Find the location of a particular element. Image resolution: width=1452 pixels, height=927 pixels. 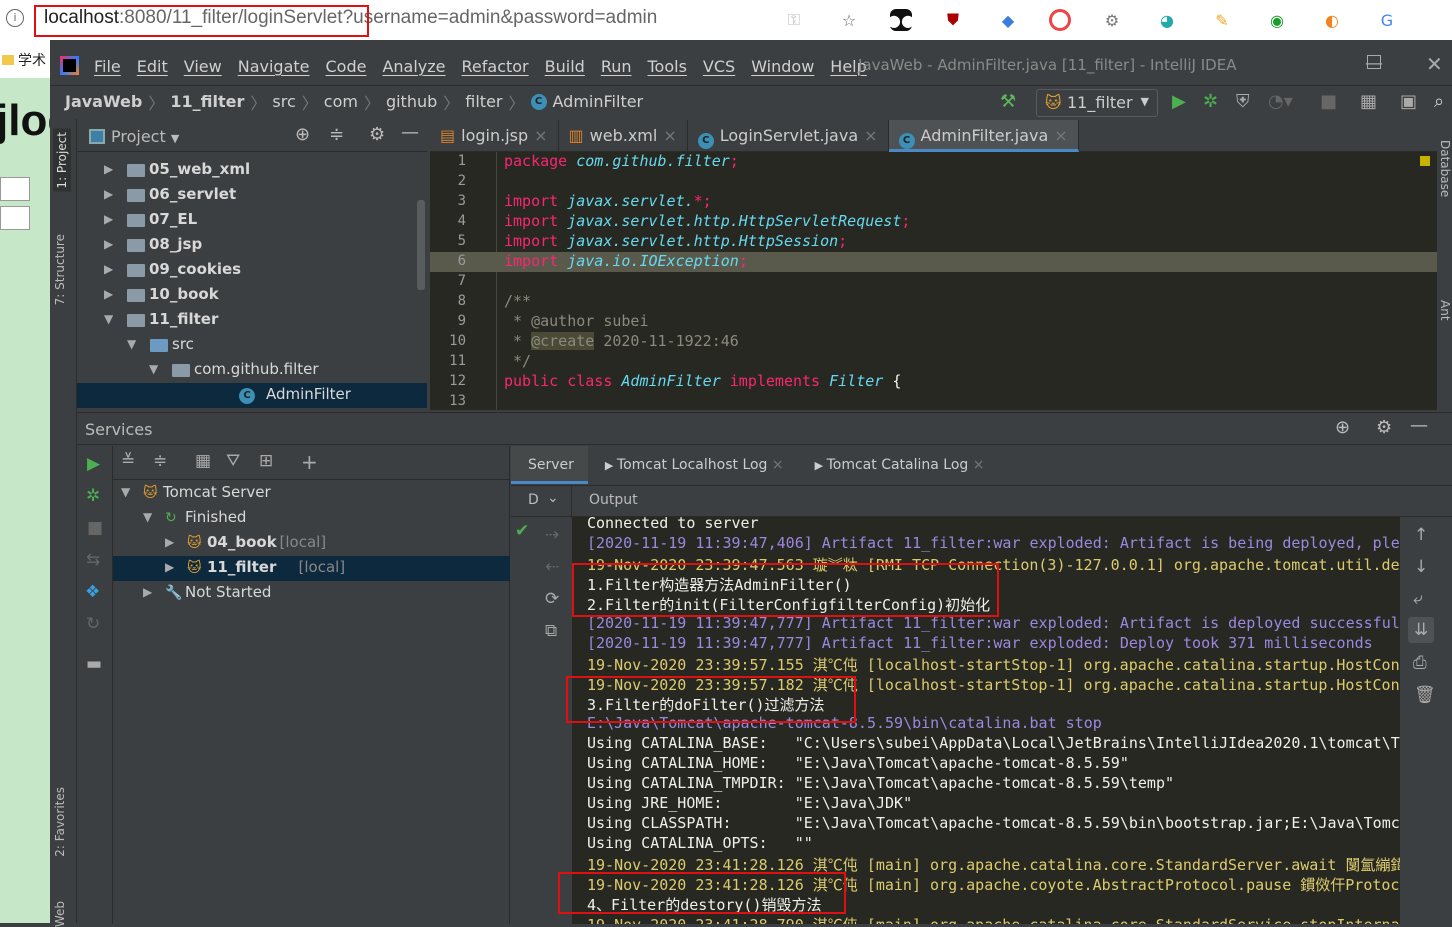

service-item: ▶ 🐱 11_filter [local] is located at coordinates (311, 568).